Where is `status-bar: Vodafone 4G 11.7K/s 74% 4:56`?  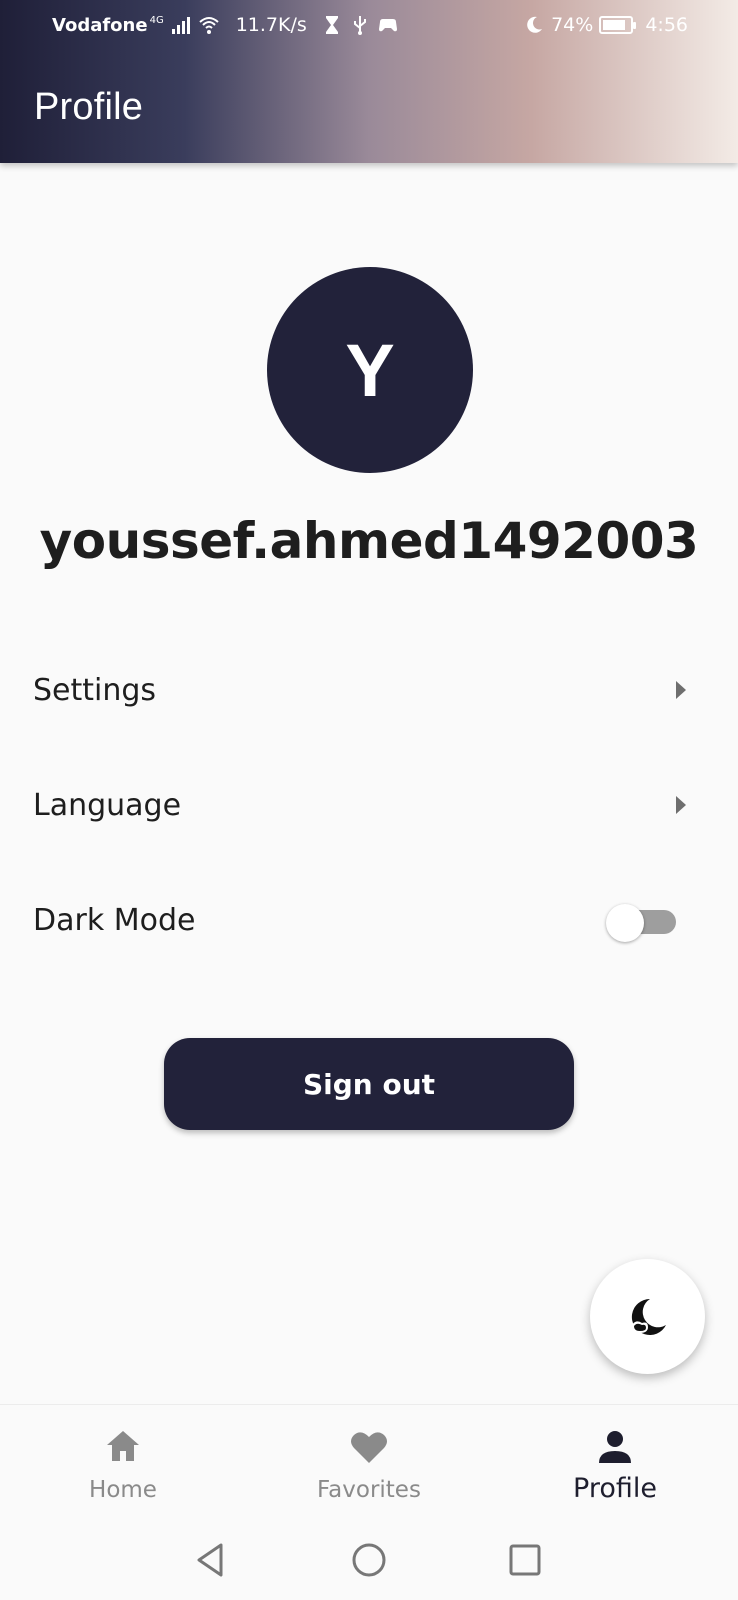
status-bar: Vodafone 4G 11.7K/s 74% 4:56 is located at coordinates (369, 24).